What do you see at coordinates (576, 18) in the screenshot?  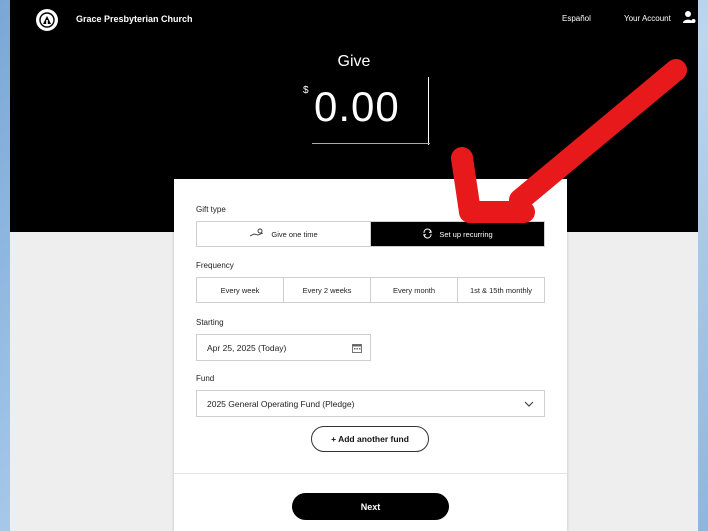 I see `language-link: Español` at bounding box center [576, 18].